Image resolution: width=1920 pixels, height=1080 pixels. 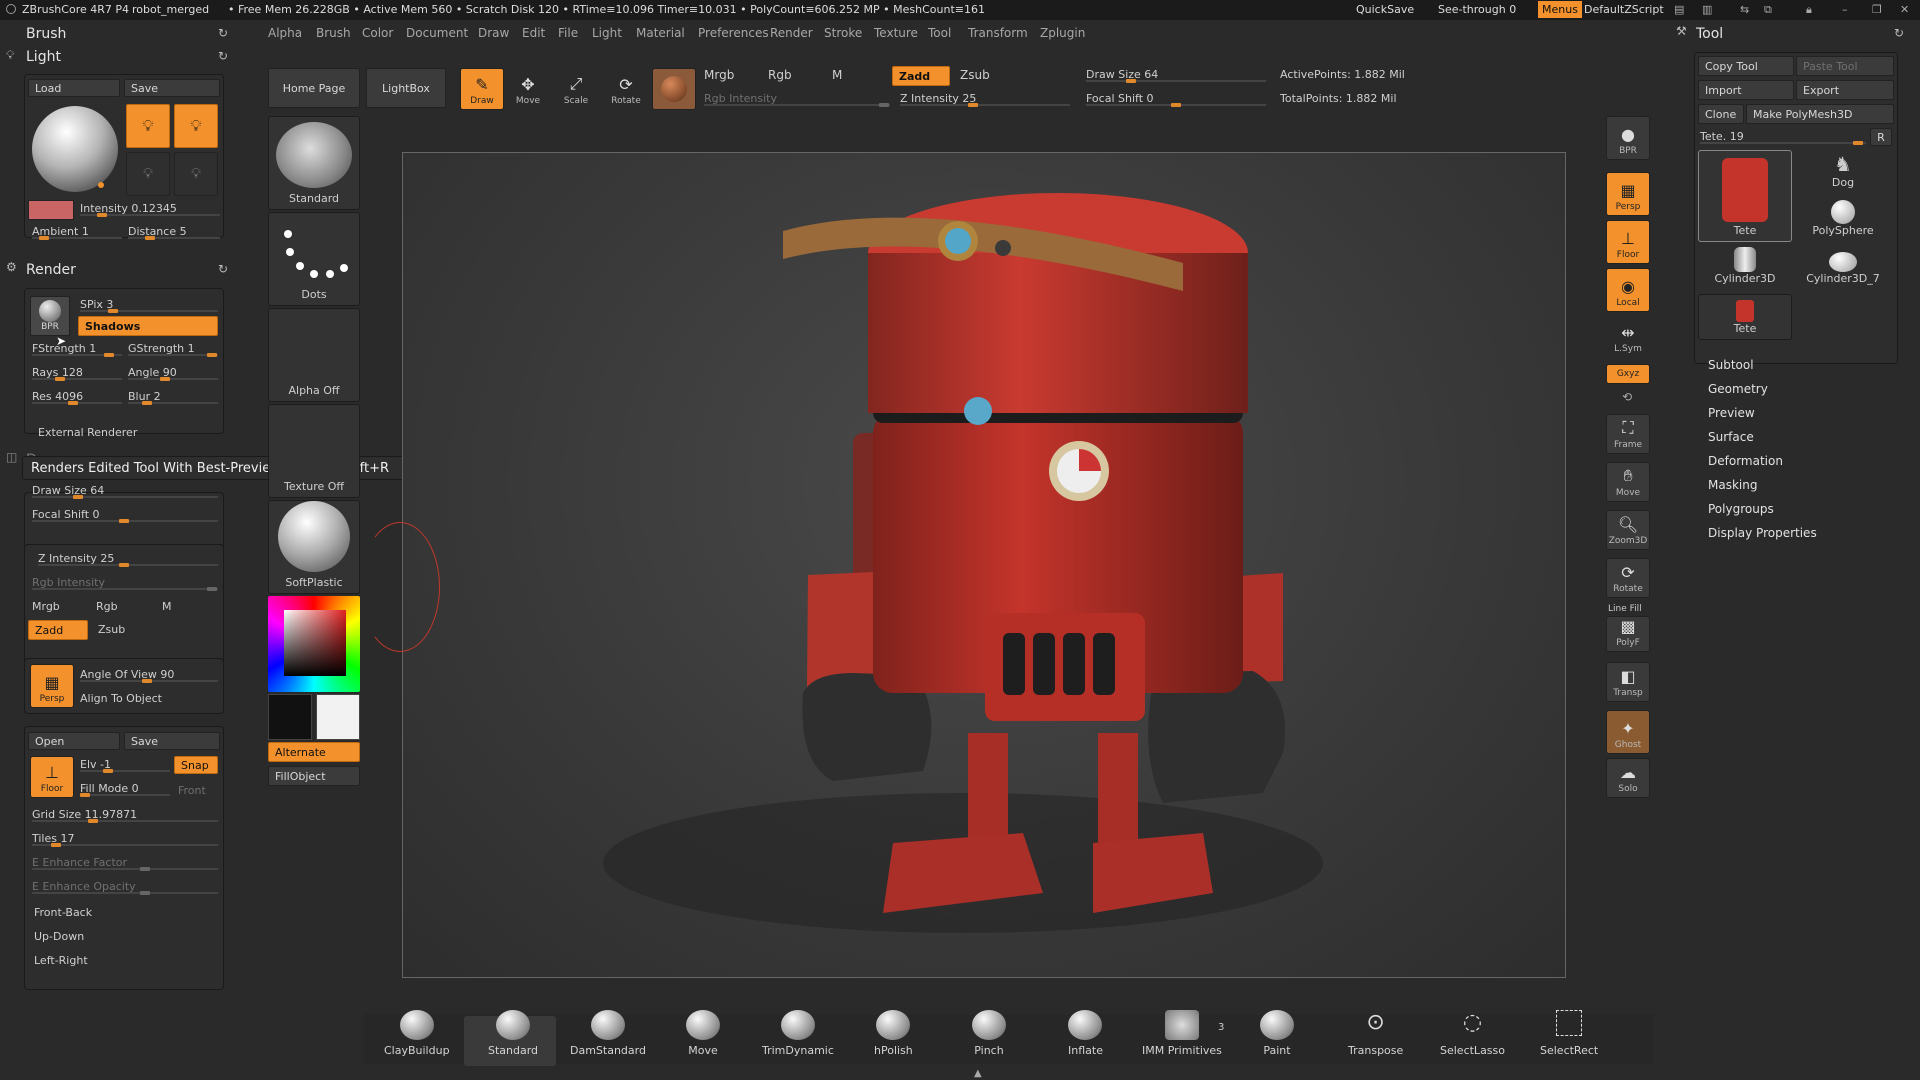 I want to click on menu-document: Document, so click(x=437, y=33).